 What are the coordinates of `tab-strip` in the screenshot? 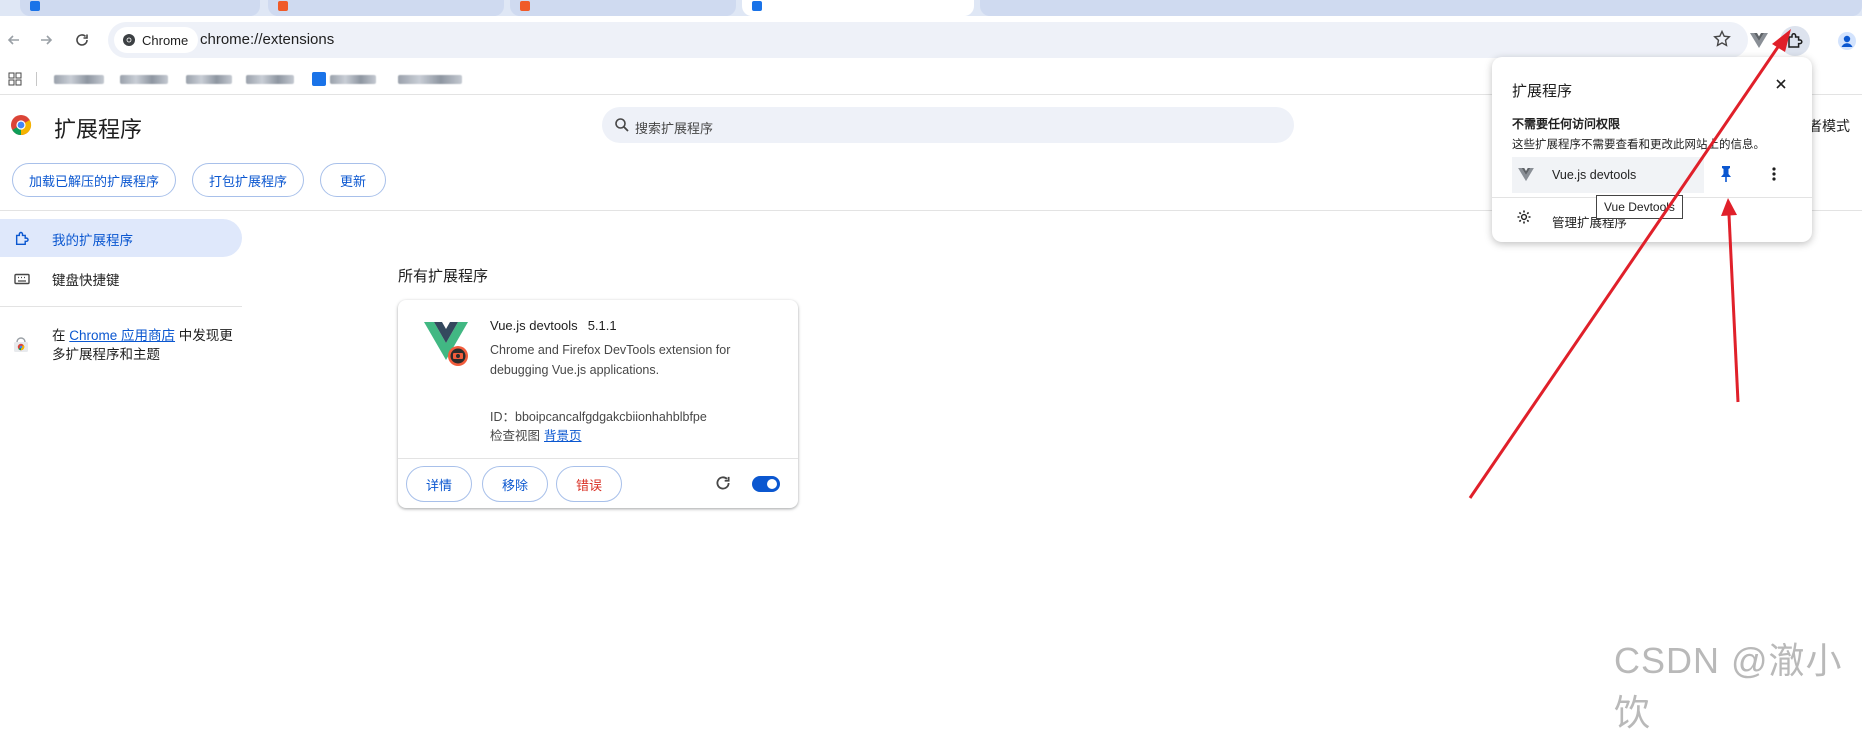 It's located at (931, 8).